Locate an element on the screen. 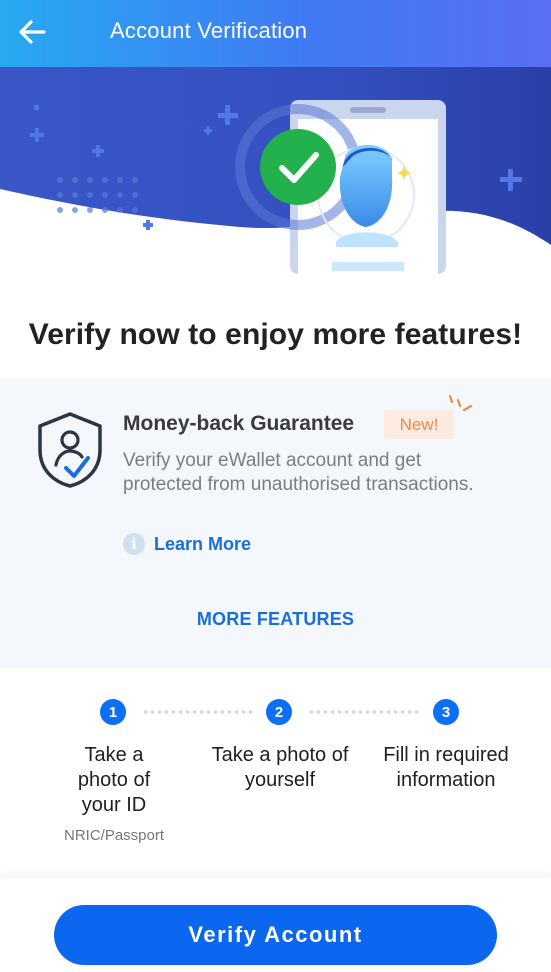  learn-more-link: i Learn More is located at coordinates (187, 544).